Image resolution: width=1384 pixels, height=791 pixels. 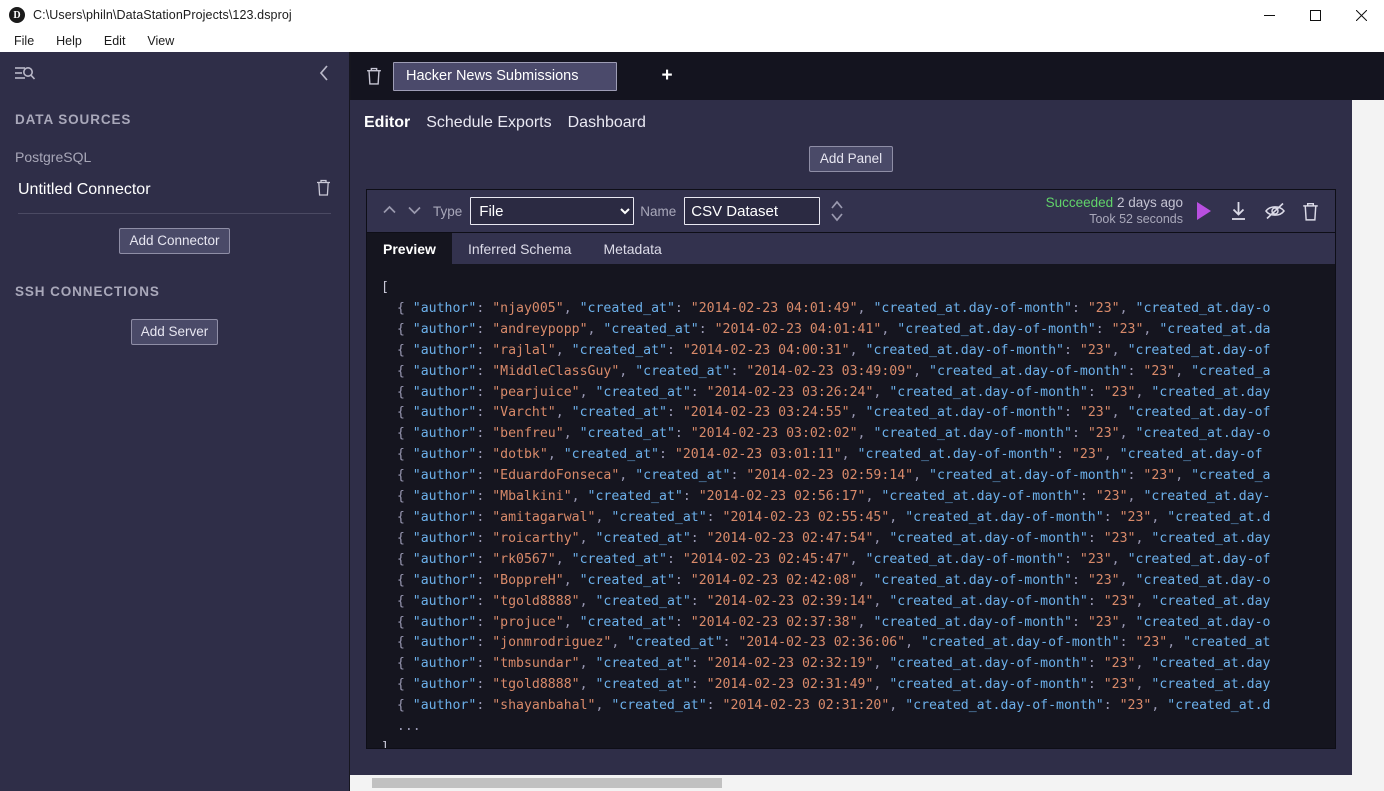 What do you see at coordinates (71, 41) in the screenshot?
I see `menu-help: Help` at bounding box center [71, 41].